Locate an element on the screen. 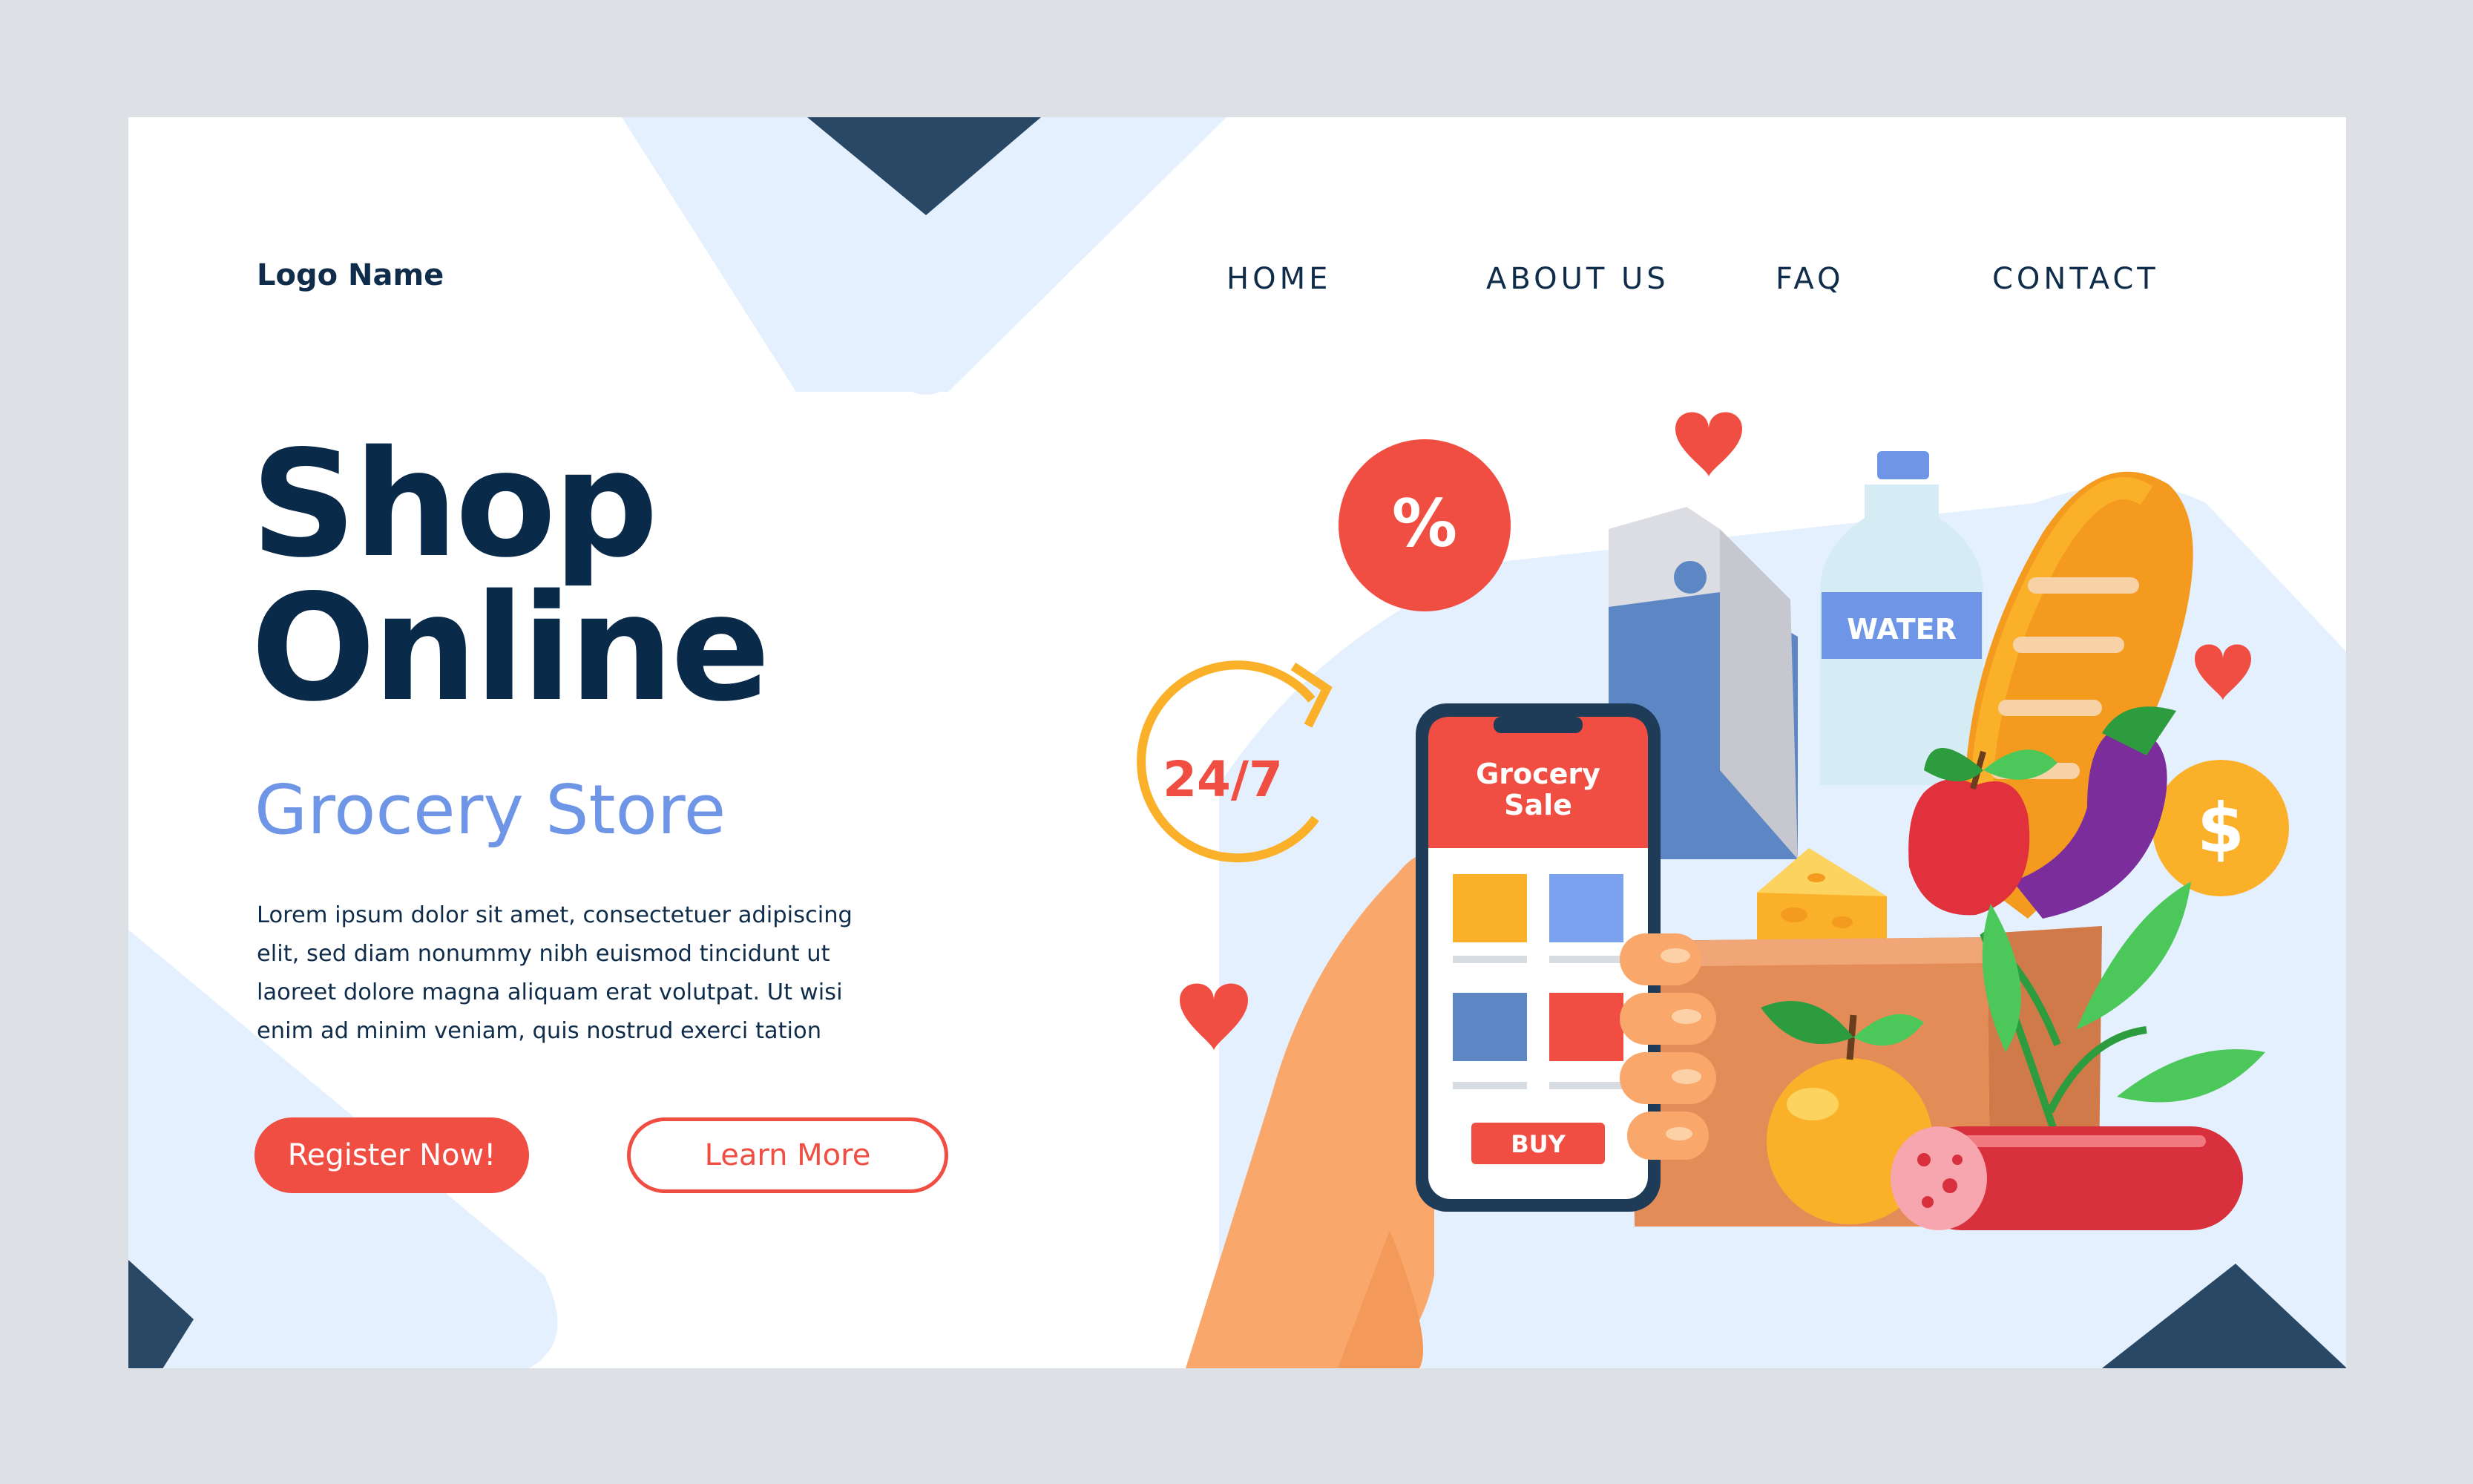 This screenshot has width=2473, height=1484. water-bottle: WATER is located at coordinates (1902, 618).